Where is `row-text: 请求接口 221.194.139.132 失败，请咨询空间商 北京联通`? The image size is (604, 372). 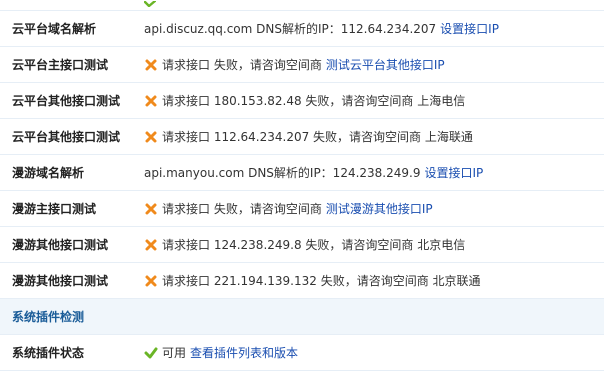
row-text: 请求接口 221.194.139.132 失败，请咨询空间商 北京联通 is located at coordinates (321, 281).